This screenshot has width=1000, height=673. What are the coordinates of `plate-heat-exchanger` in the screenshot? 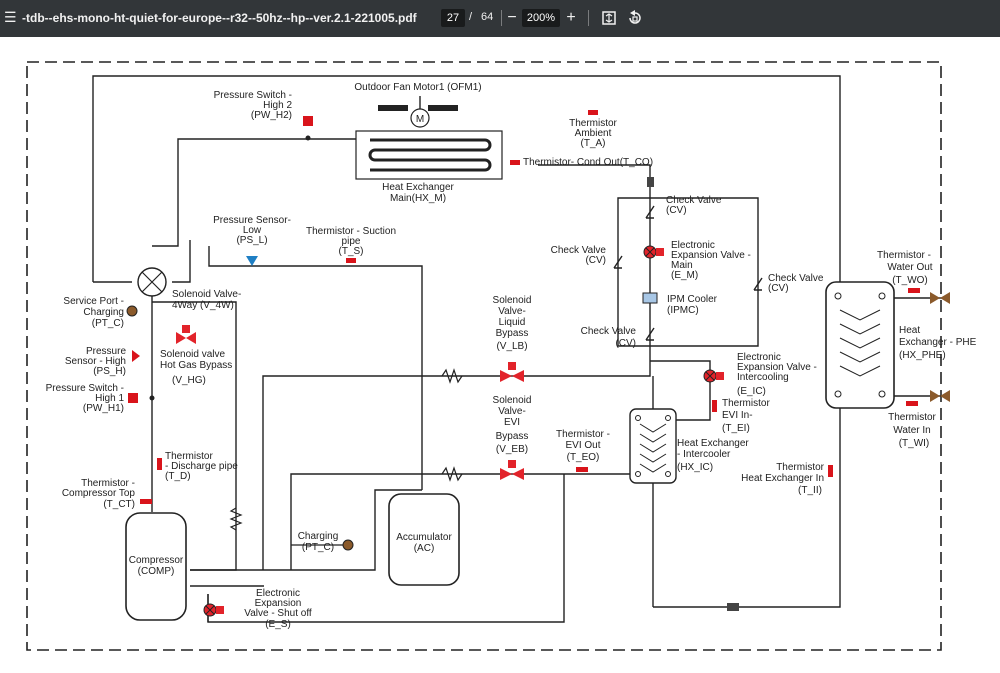 It's located at (860, 345).